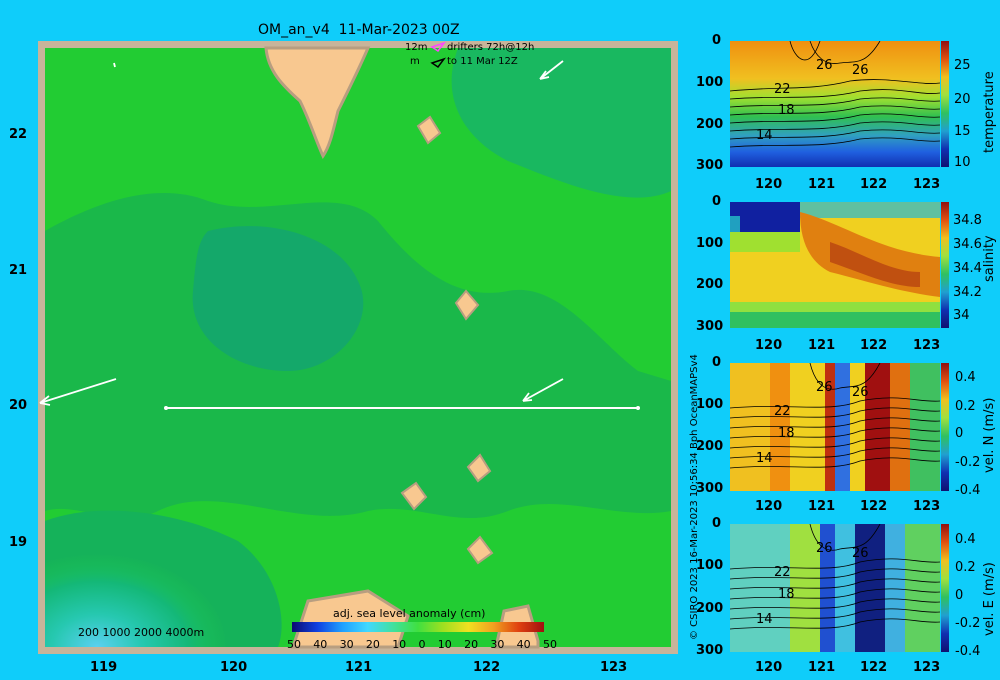  I want to click on drifter-arrow, so click(114, 65).